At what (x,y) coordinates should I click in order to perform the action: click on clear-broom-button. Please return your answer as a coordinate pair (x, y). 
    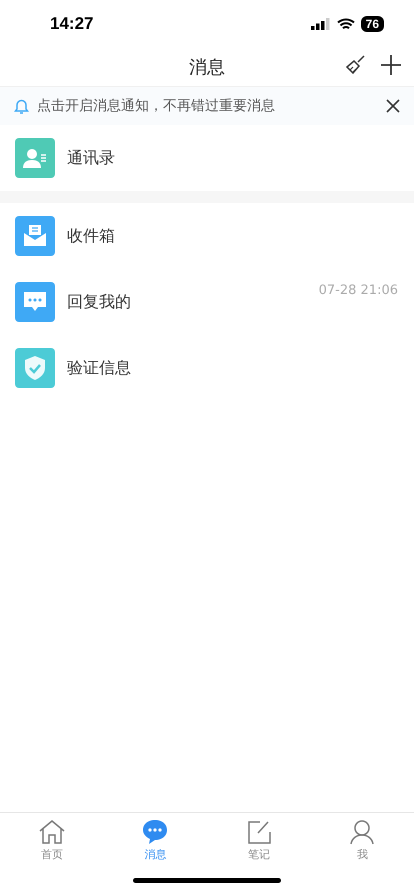
    Looking at the image, I should click on (355, 65).